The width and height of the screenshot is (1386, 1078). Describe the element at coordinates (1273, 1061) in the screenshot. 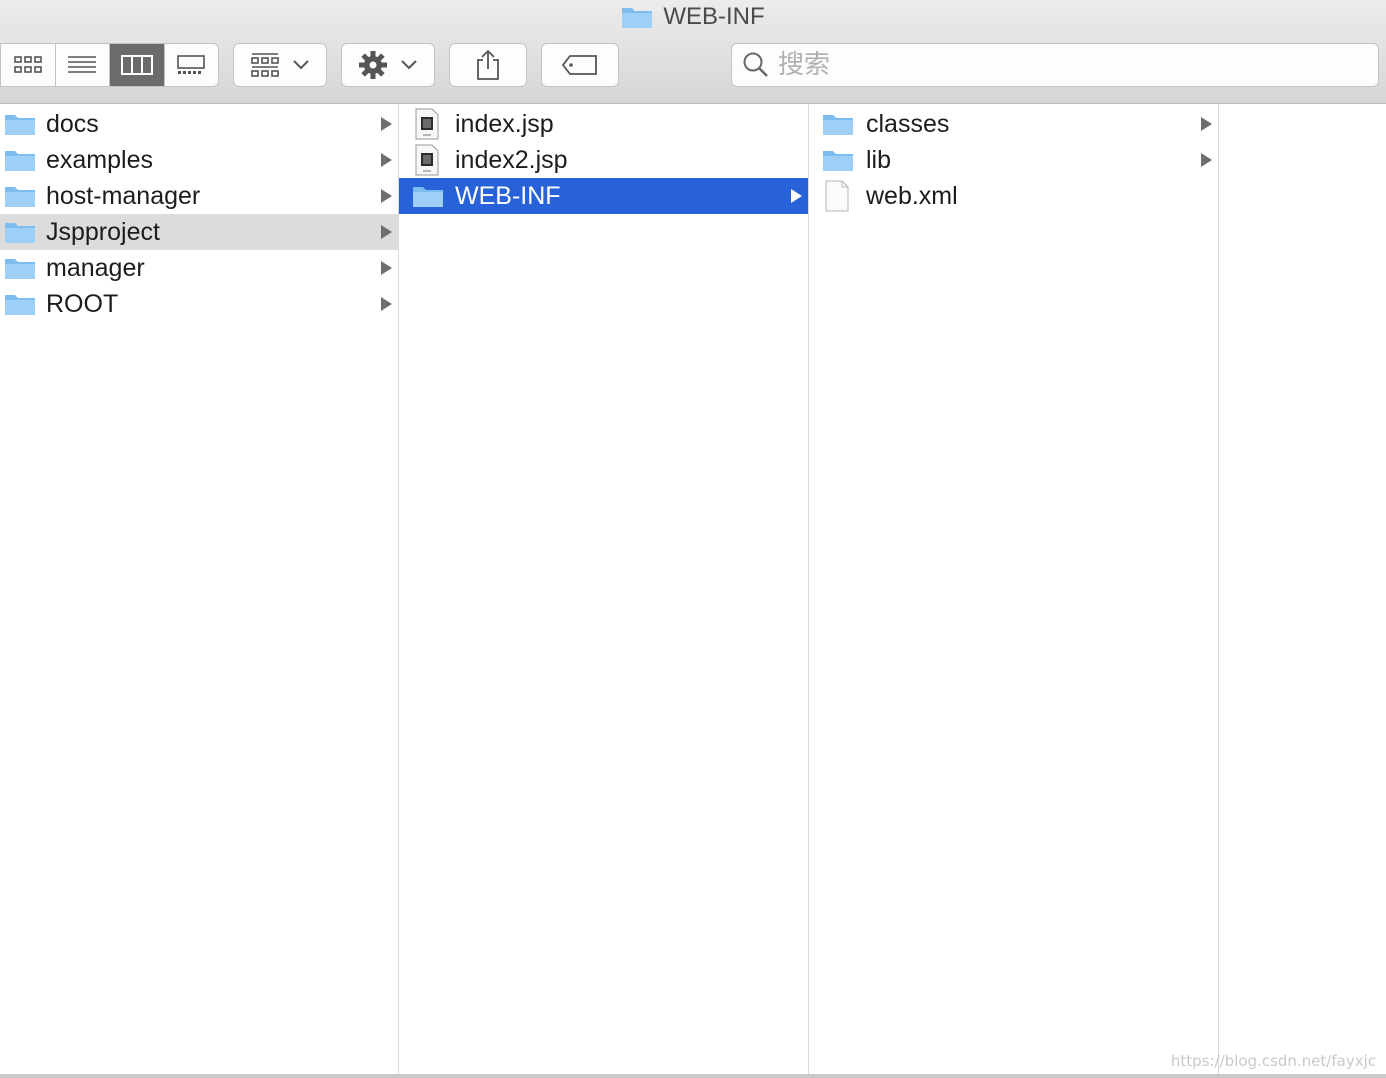

I see `watermark: https://blog.csdn.net/fayxjc` at that location.